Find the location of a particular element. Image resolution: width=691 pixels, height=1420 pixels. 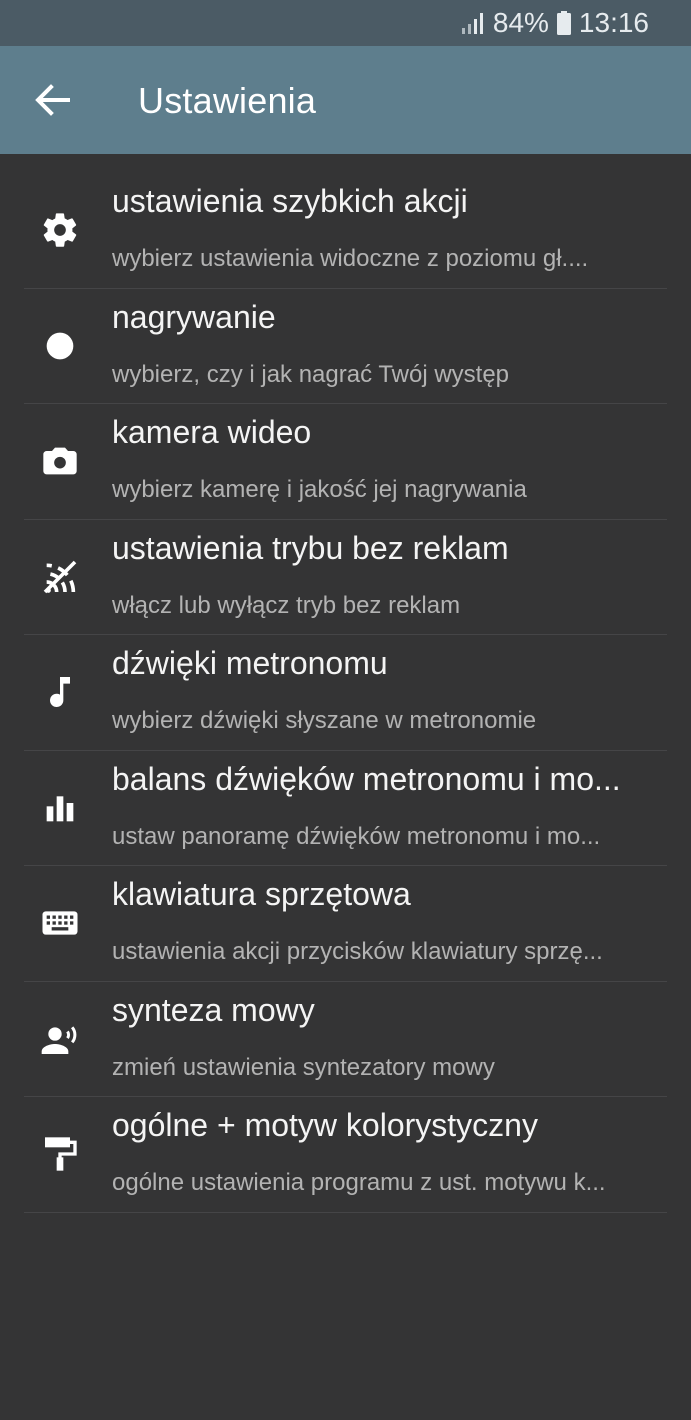

item-title: ustawienia trybu bez reklam is located at coordinates (310, 547).